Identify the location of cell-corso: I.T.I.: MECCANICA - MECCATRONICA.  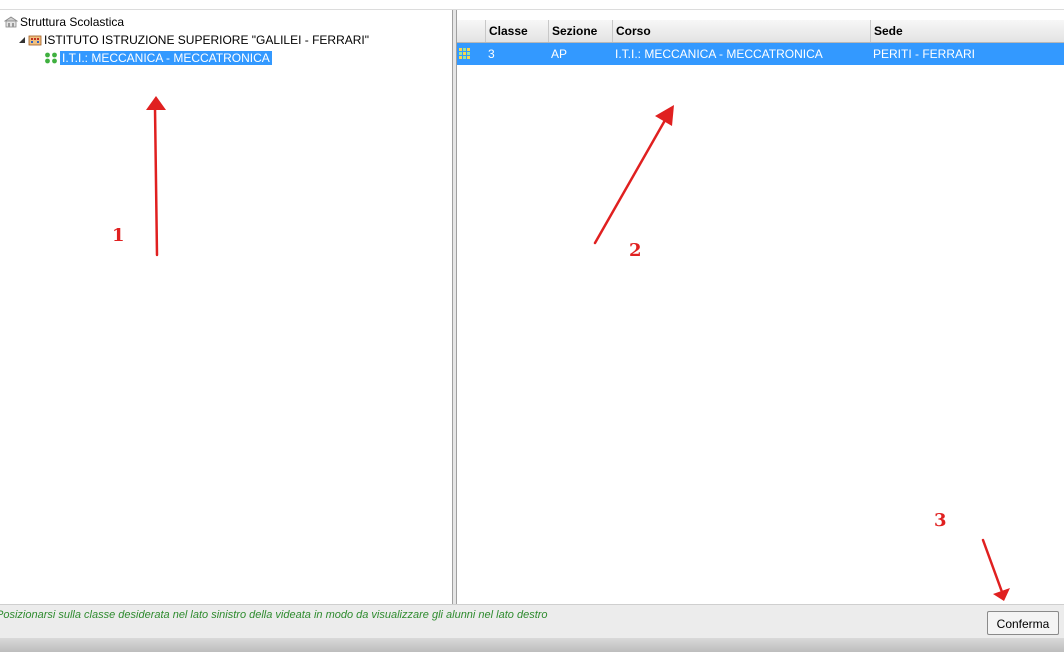
(719, 54).